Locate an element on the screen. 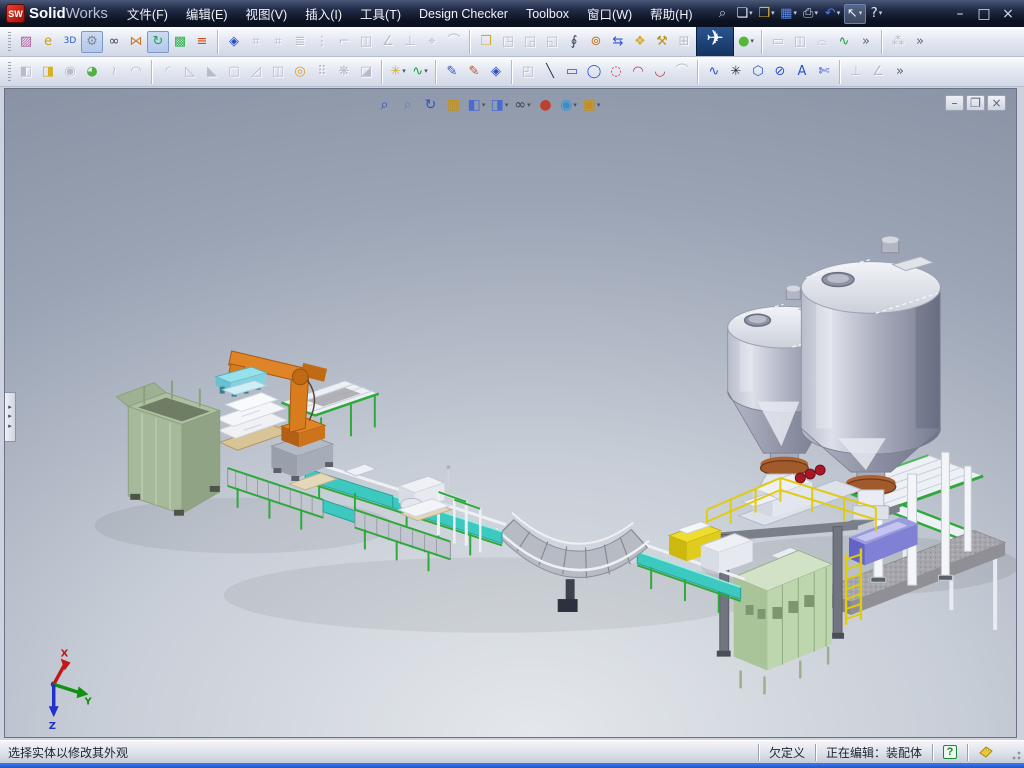  verification-icon: ↻ is located at coordinates (158, 41).